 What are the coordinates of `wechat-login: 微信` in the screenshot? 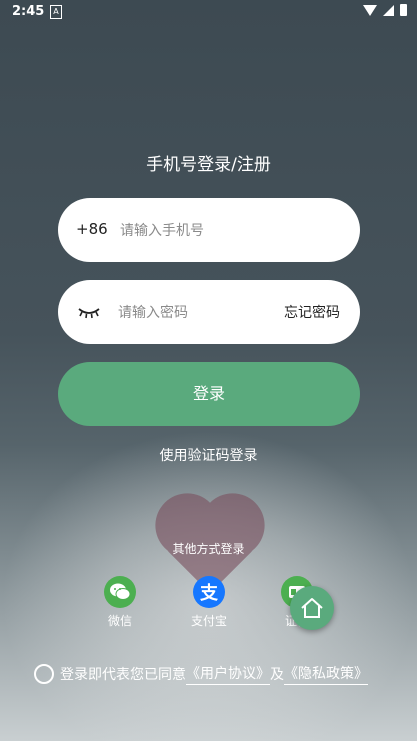 It's located at (120, 602).